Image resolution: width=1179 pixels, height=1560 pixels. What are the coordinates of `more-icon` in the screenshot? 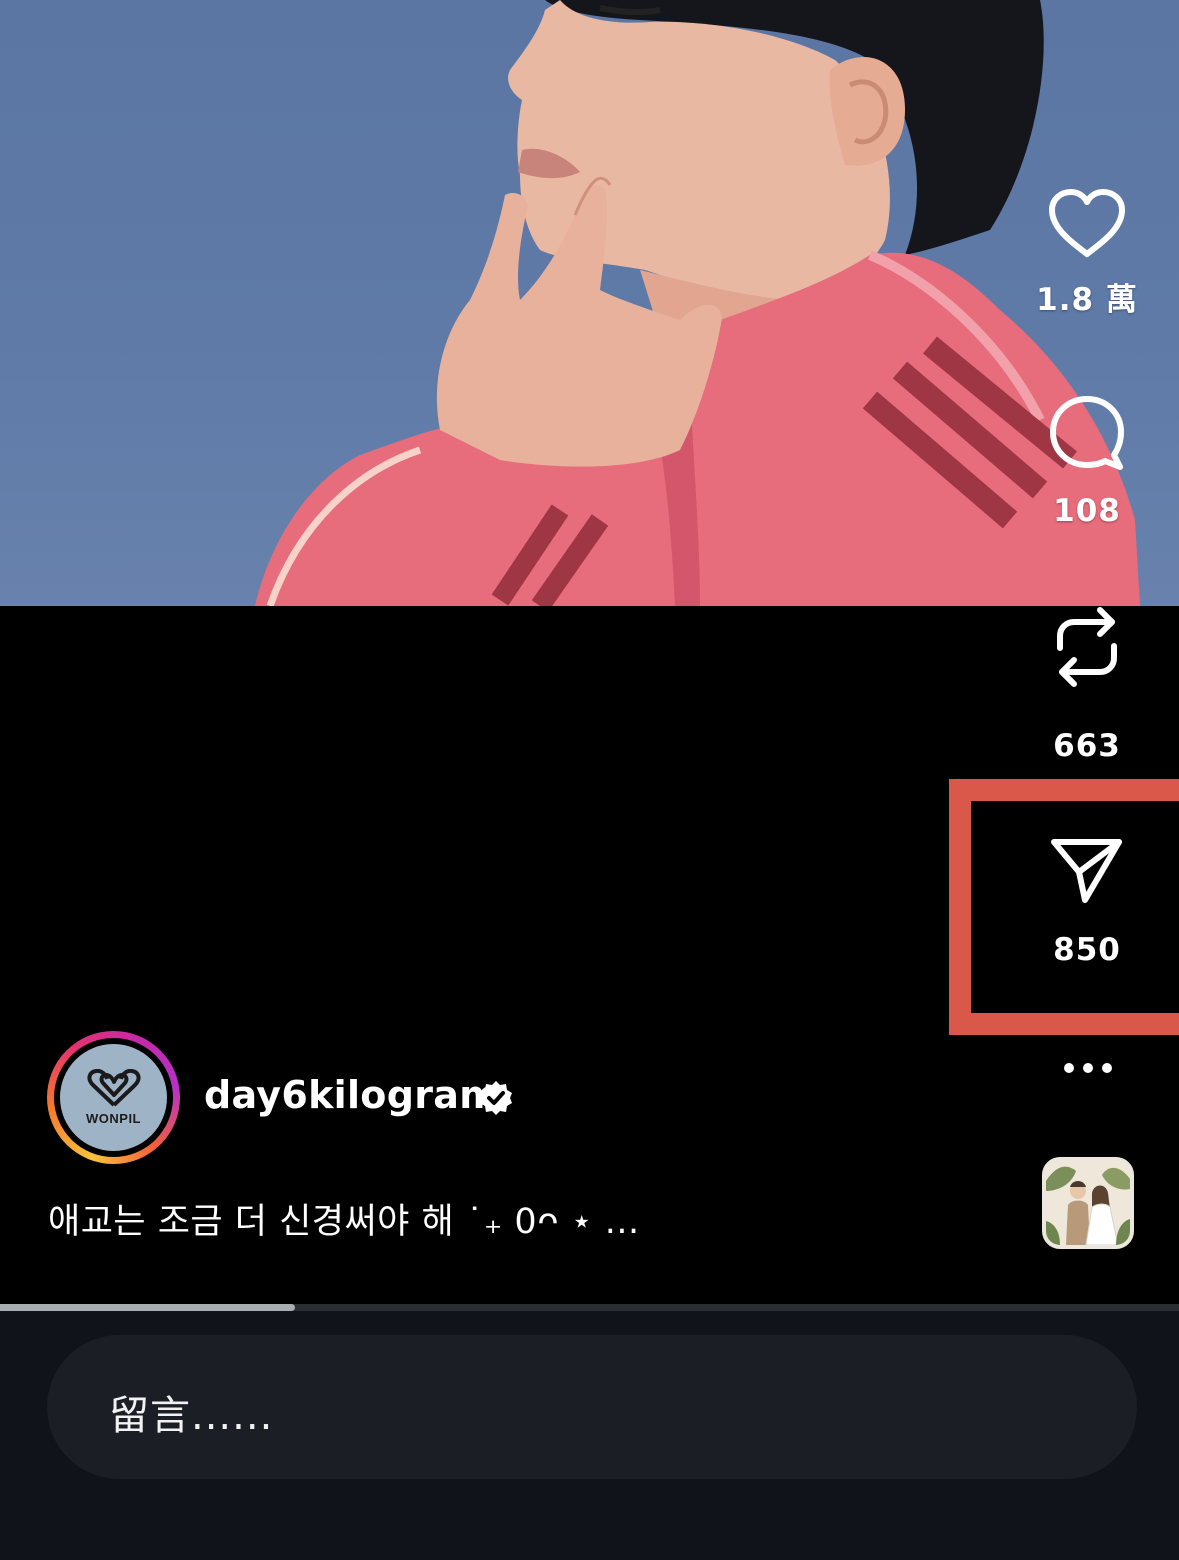 It's located at (1088, 1068).